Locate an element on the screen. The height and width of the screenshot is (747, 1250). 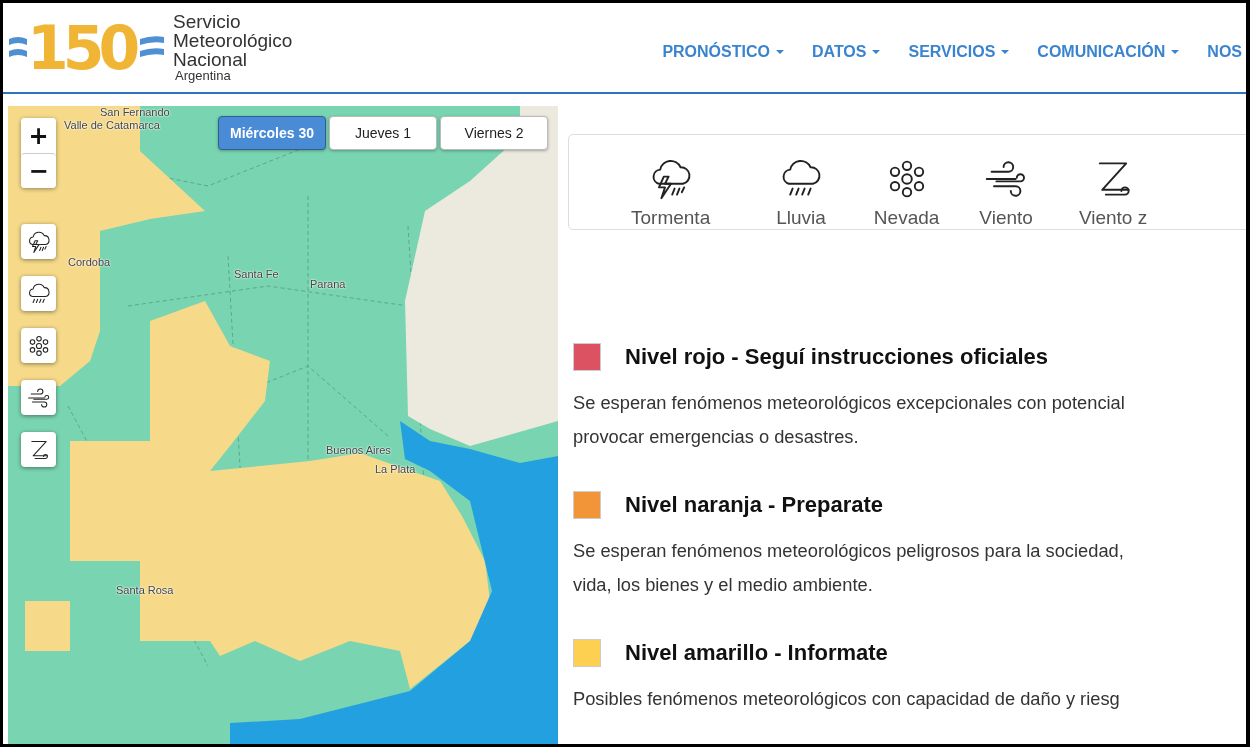
zoom-out-button: − is located at coordinates (38, 170).